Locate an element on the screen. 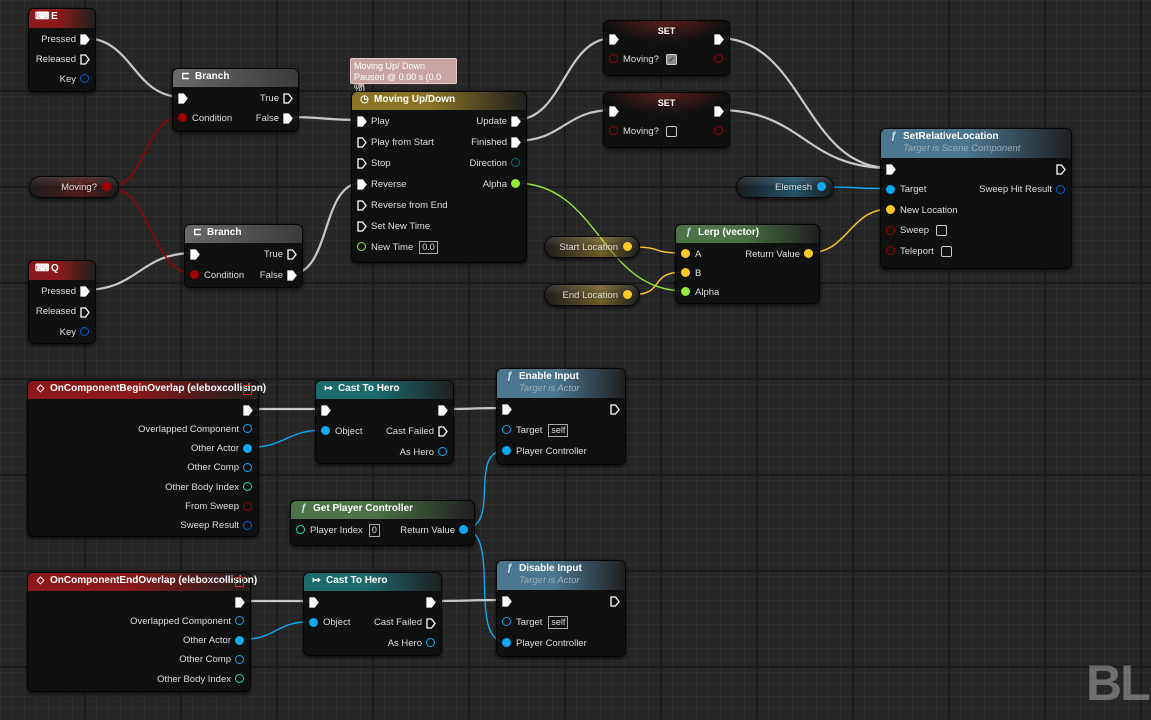  node-E: ⌨ E Pressed Released Key is located at coordinates (62, 50).